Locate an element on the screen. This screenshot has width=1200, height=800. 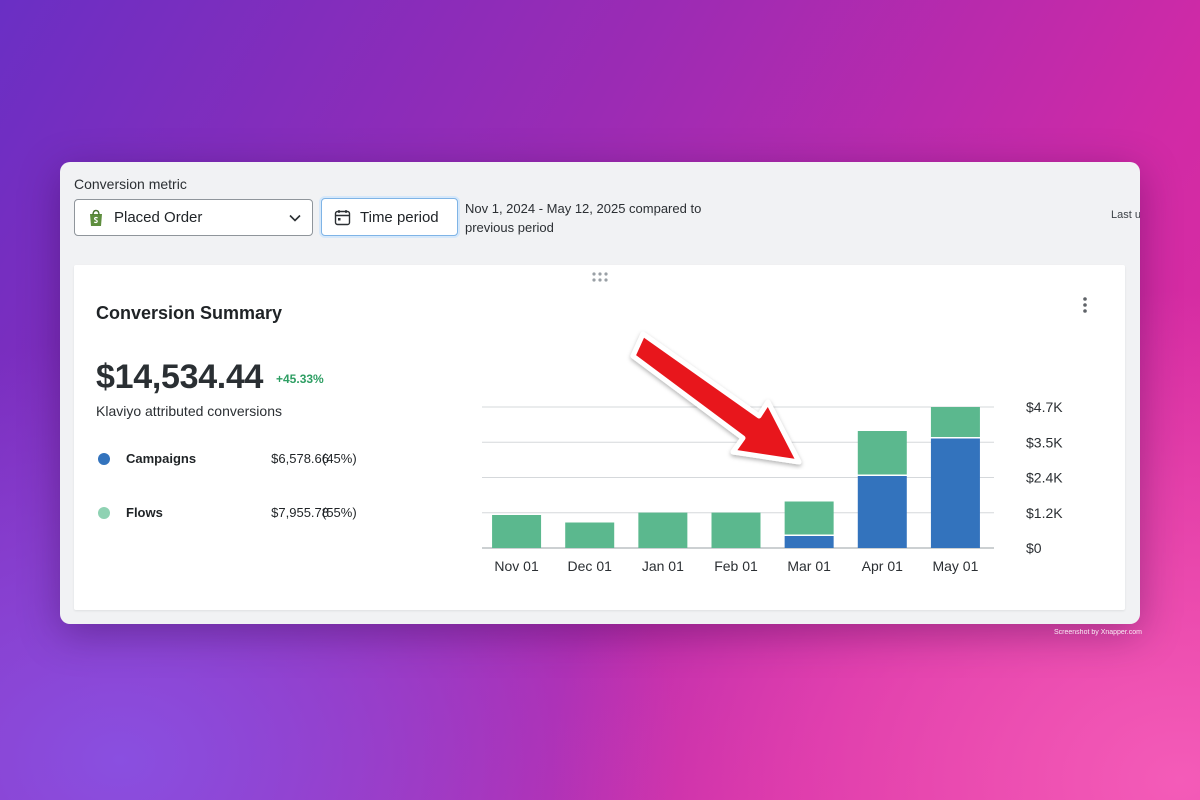
time-period-button: Time period is located at coordinates (389, 217).